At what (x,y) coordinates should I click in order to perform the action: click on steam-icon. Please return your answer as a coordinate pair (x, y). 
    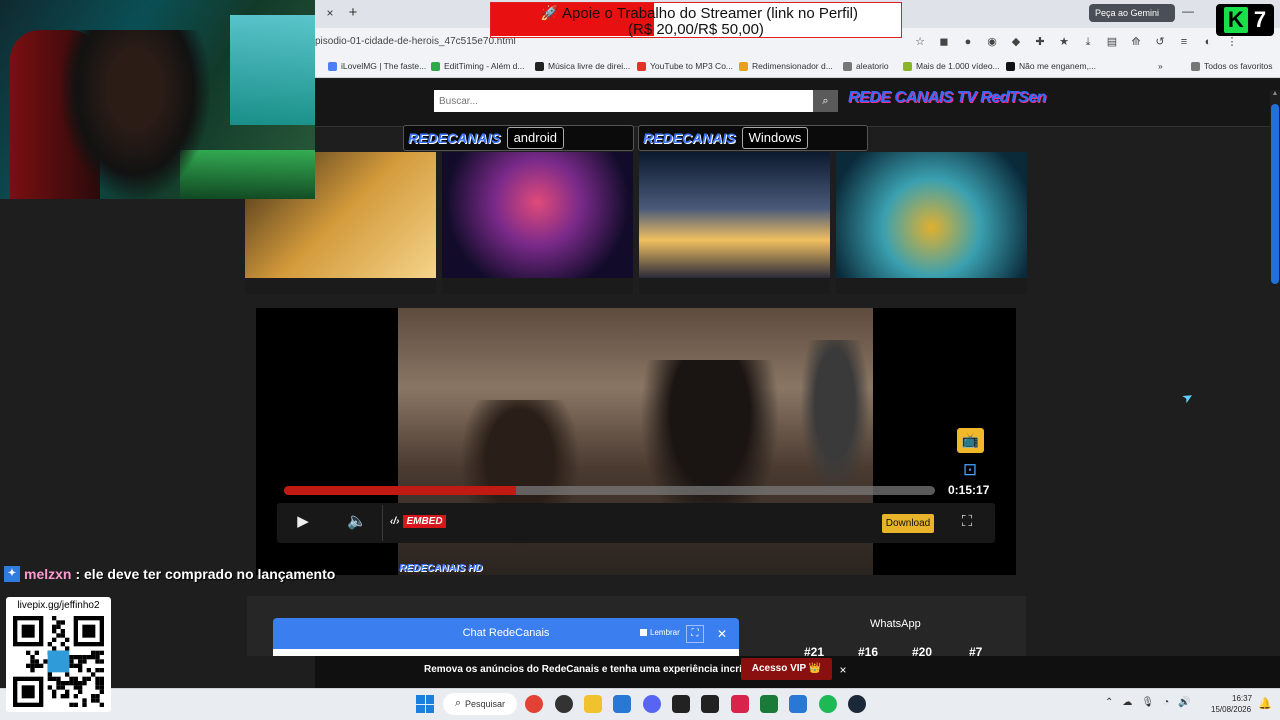
    Looking at the image, I should click on (857, 704).